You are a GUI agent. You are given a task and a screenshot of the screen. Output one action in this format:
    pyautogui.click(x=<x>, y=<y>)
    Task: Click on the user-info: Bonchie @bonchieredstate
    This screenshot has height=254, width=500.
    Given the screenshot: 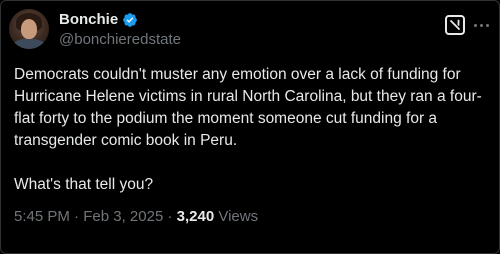 What is the action you would take?
    pyautogui.click(x=120, y=29)
    